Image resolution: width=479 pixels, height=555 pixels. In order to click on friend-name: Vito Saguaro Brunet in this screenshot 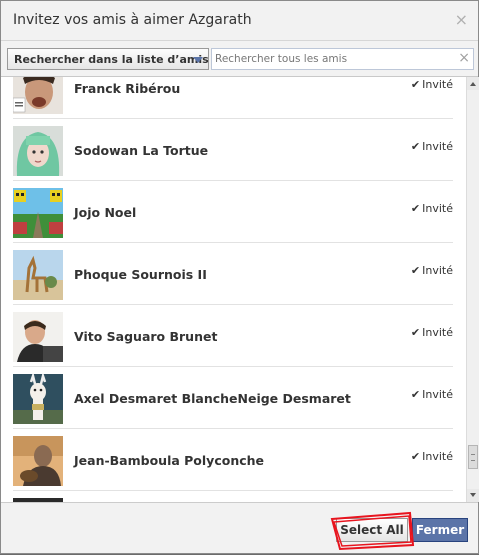, I will do `click(146, 336)`.